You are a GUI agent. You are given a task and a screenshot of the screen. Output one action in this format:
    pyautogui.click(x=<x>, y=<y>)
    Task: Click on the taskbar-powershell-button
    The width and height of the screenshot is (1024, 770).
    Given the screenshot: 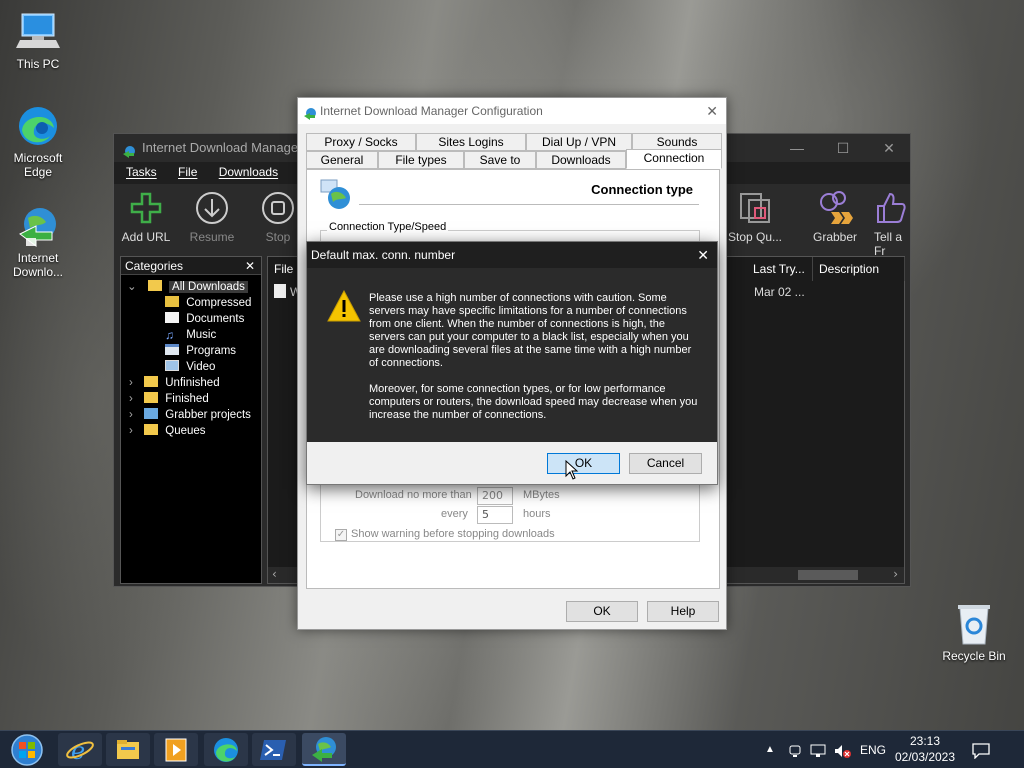 What is the action you would take?
    pyautogui.click(x=274, y=749)
    